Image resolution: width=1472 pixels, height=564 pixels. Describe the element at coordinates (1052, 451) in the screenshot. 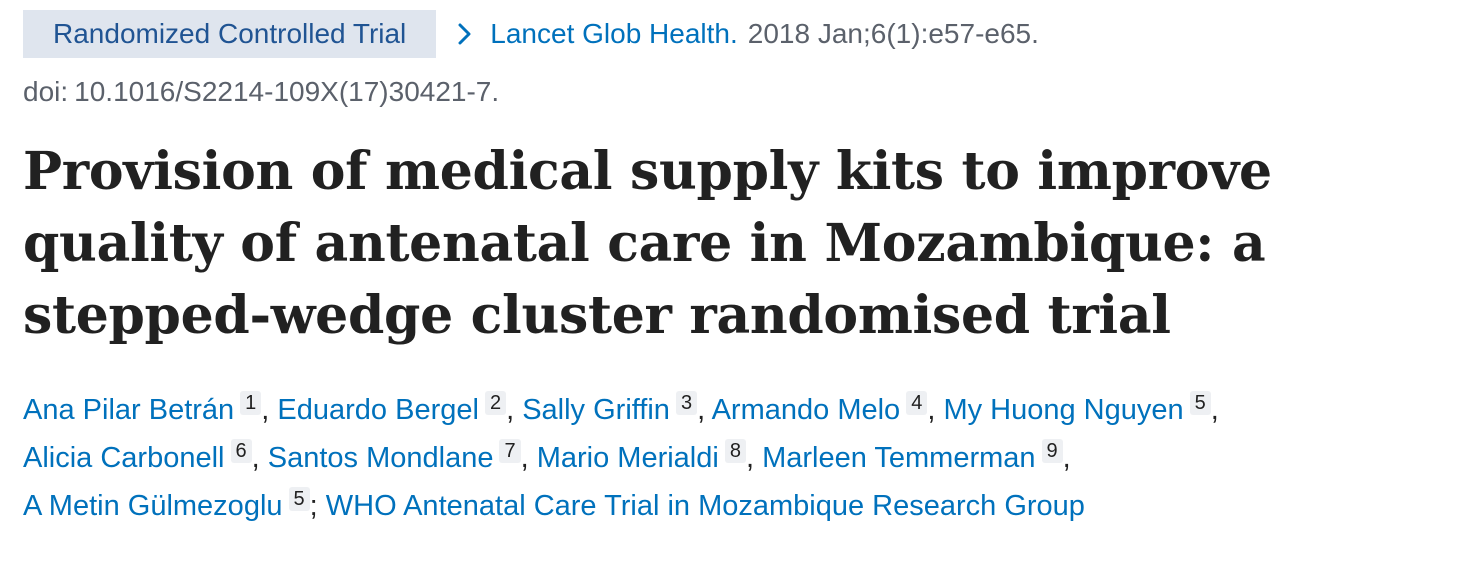

I see `affiliation-number: 9` at that location.